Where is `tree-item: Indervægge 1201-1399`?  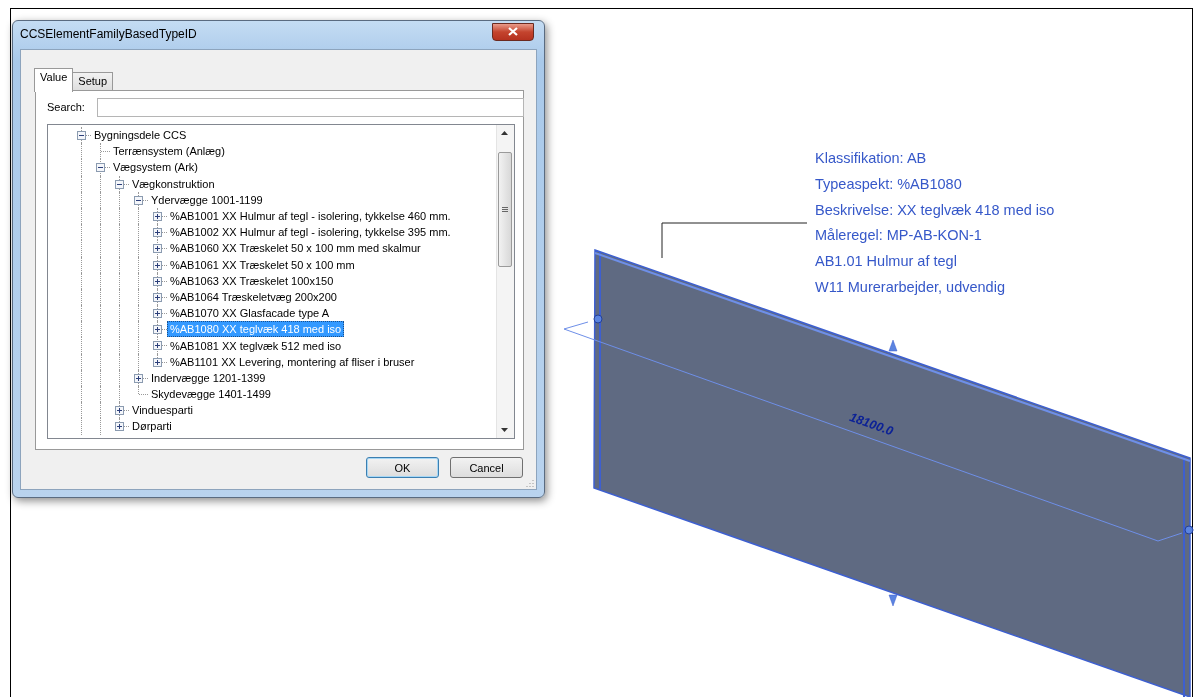
tree-item: Indervægge 1201-1399 is located at coordinates (208, 377).